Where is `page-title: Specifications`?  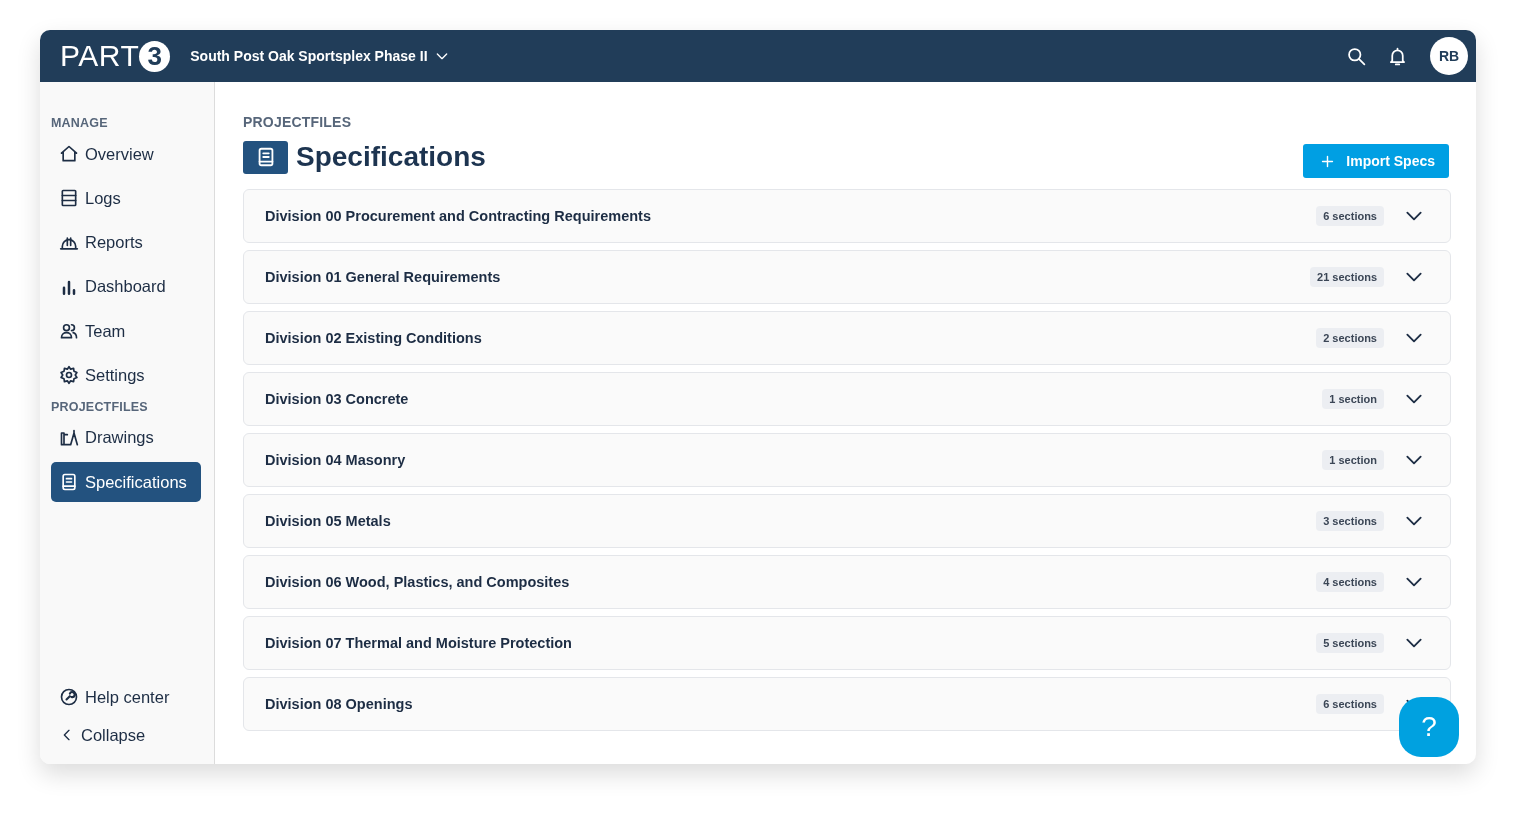
page-title: Specifications is located at coordinates (391, 157).